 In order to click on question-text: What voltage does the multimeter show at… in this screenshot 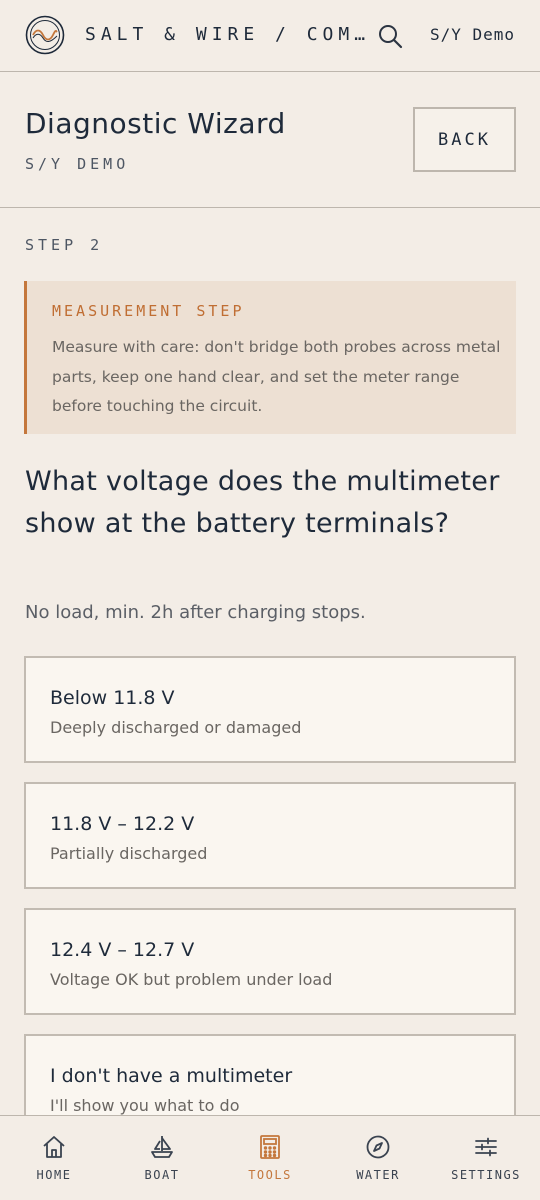, I will do `click(262, 502)`.